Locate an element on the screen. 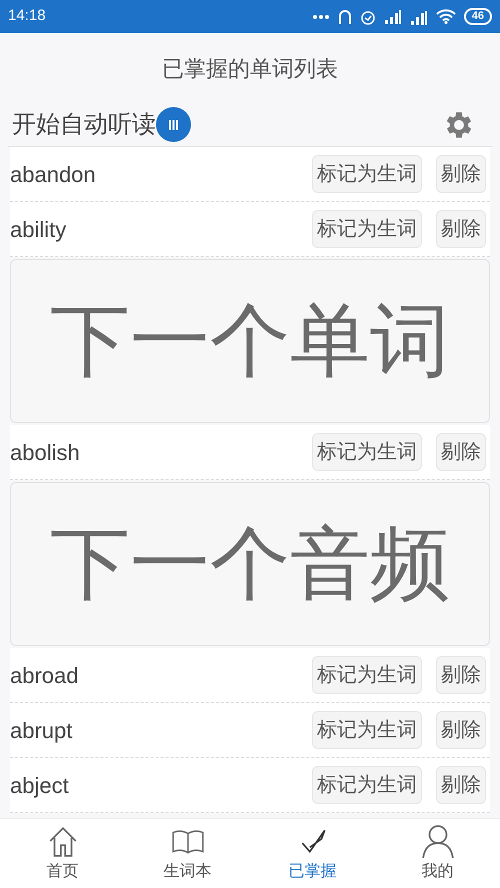 The height and width of the screenshot is (888, 500). word-text: ability is located at coordinates (38, 230).